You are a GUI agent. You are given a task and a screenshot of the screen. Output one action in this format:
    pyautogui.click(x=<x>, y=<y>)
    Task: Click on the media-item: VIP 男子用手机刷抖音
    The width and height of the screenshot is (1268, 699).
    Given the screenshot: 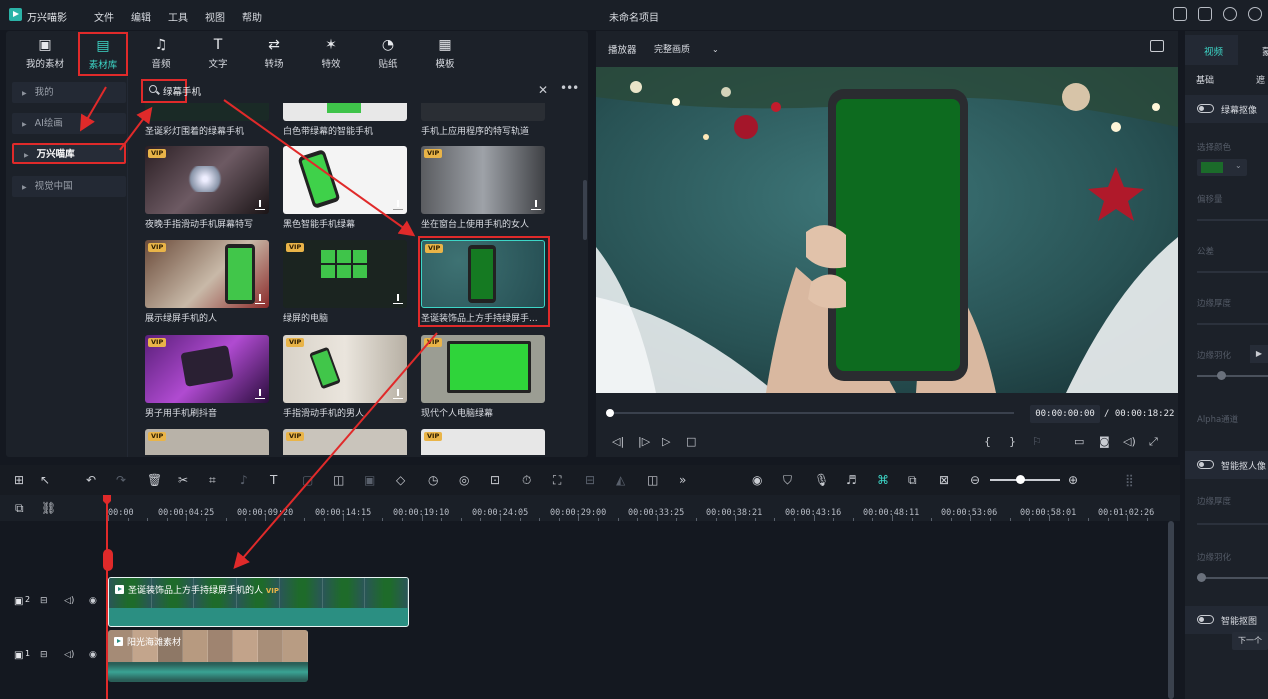 What is the action you would take?
    pyautogui.click(x=207, y=377)
    